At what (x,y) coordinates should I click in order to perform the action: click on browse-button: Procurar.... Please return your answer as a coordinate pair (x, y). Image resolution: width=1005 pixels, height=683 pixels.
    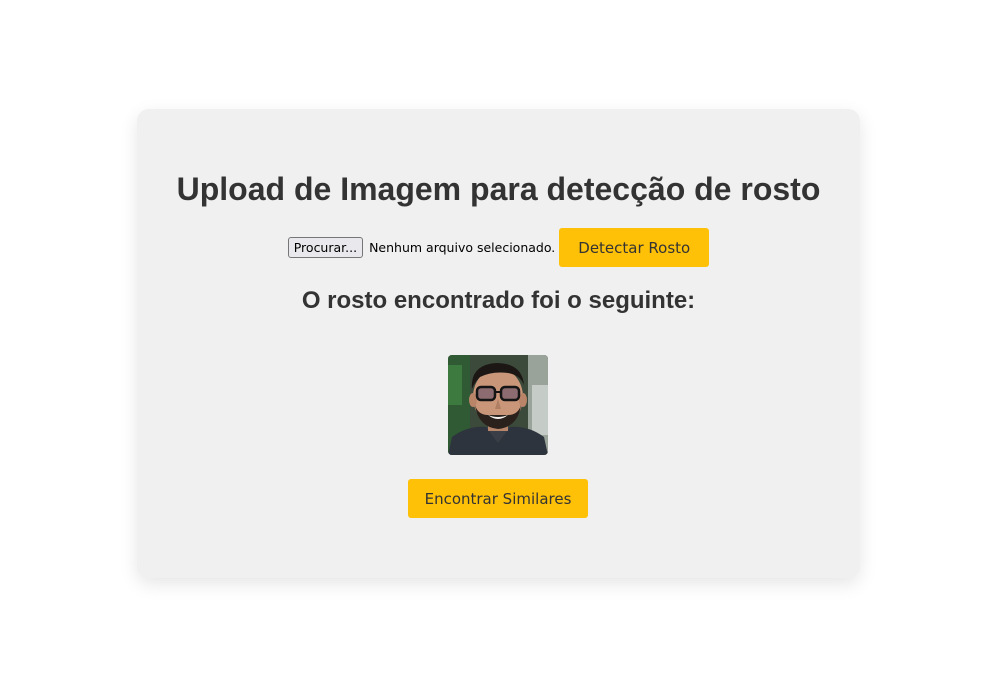
    Looking at the image, I should click on (325, 247).